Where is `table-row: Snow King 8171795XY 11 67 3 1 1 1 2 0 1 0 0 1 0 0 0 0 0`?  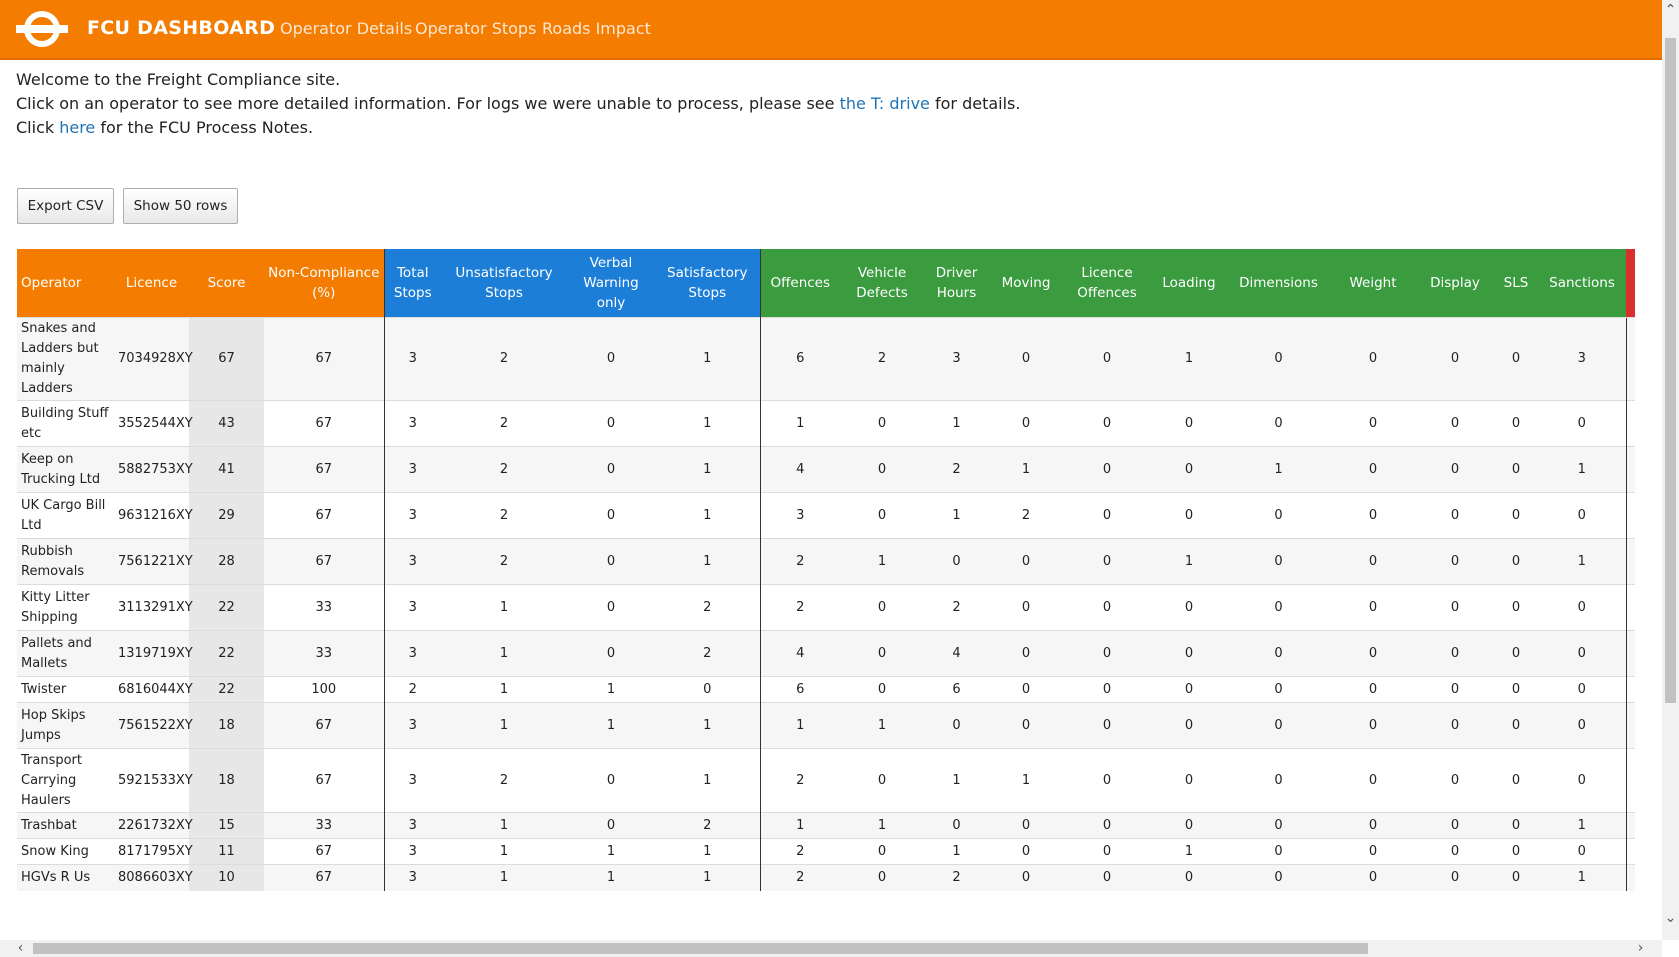
table-row: Snow King 8171795XY 11 67 3 1 1 1 2 0 1 0 0 1 0 0 0 0 0 is located at coordinates (826, 851).